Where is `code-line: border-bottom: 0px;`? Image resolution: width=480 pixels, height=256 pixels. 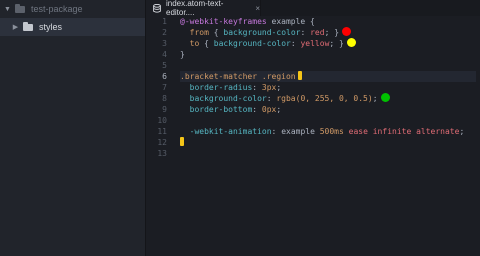
code-line: border-bottom: 0px; is located at coordinates (330, 109).